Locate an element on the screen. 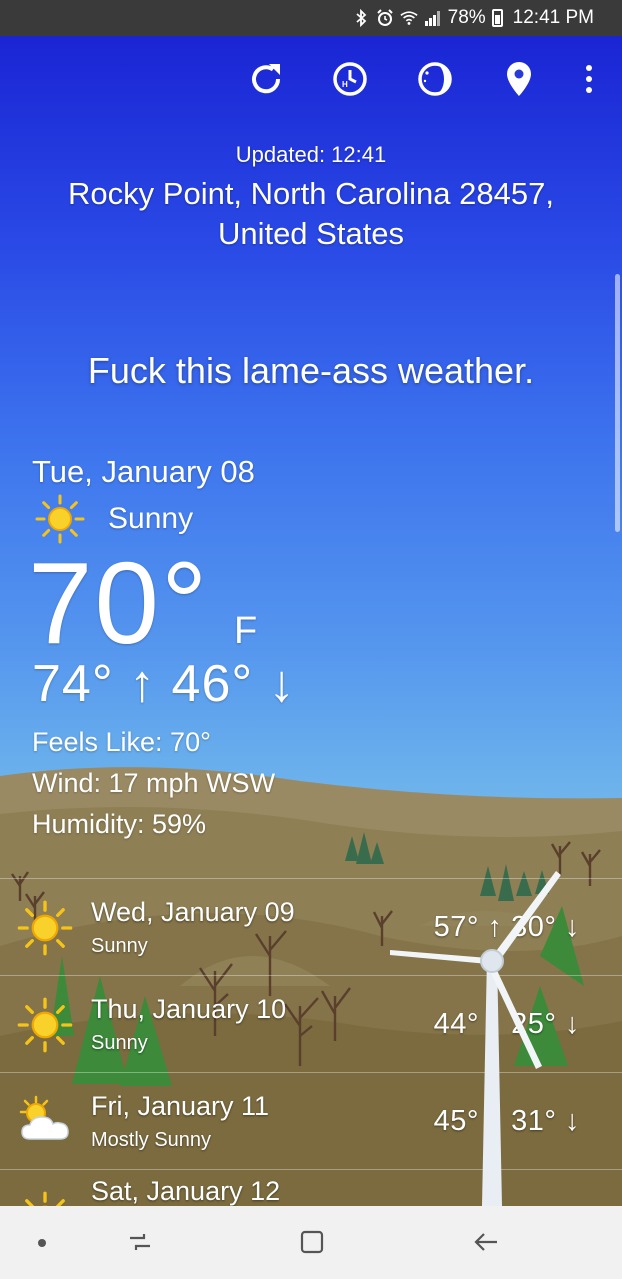  wifi-icon is located at coordinates (409, 18).